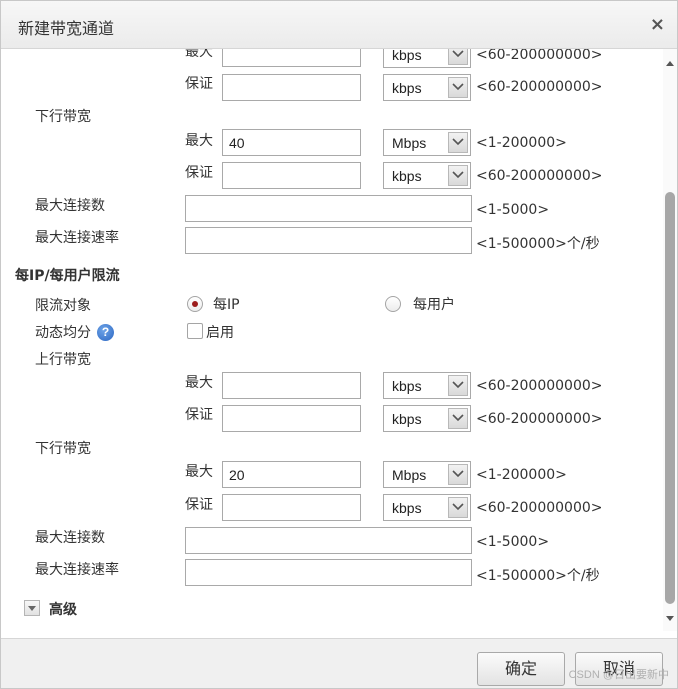  What do you see at coordinates (328, 208) in the screenshot?
I see `max-connections-input` at bounding box center [328, 208].